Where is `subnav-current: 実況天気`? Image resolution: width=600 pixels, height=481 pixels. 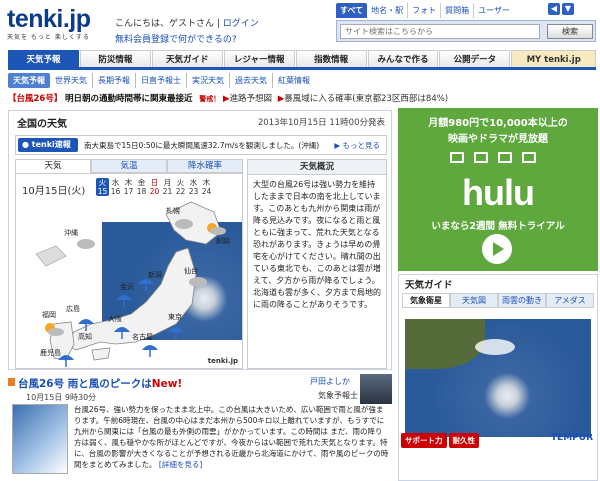
subnav-current: 実況天気 is located at coordinates (208, 80).